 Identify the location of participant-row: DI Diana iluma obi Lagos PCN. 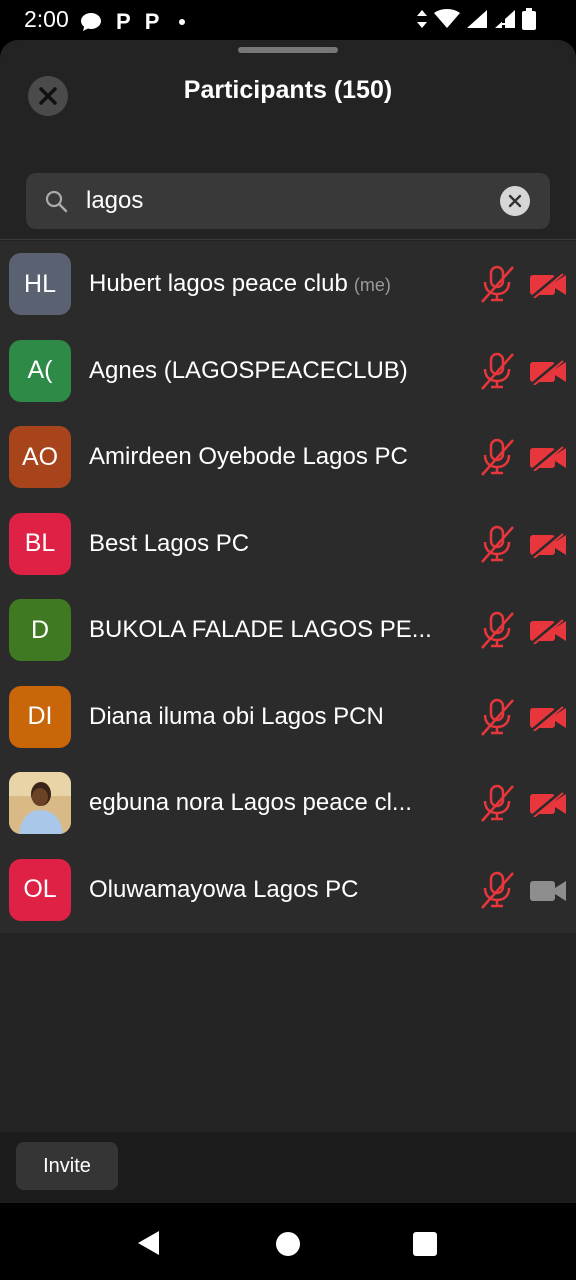
(288, 717).